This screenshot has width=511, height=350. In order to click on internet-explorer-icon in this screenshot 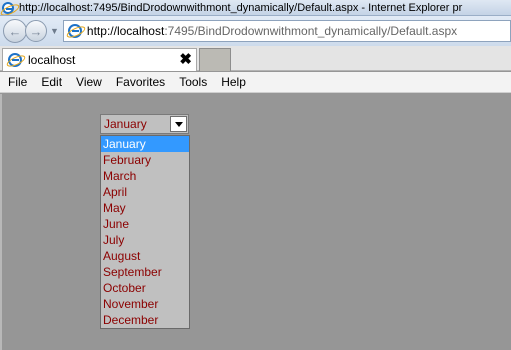, I will do `click(8, 7)`.